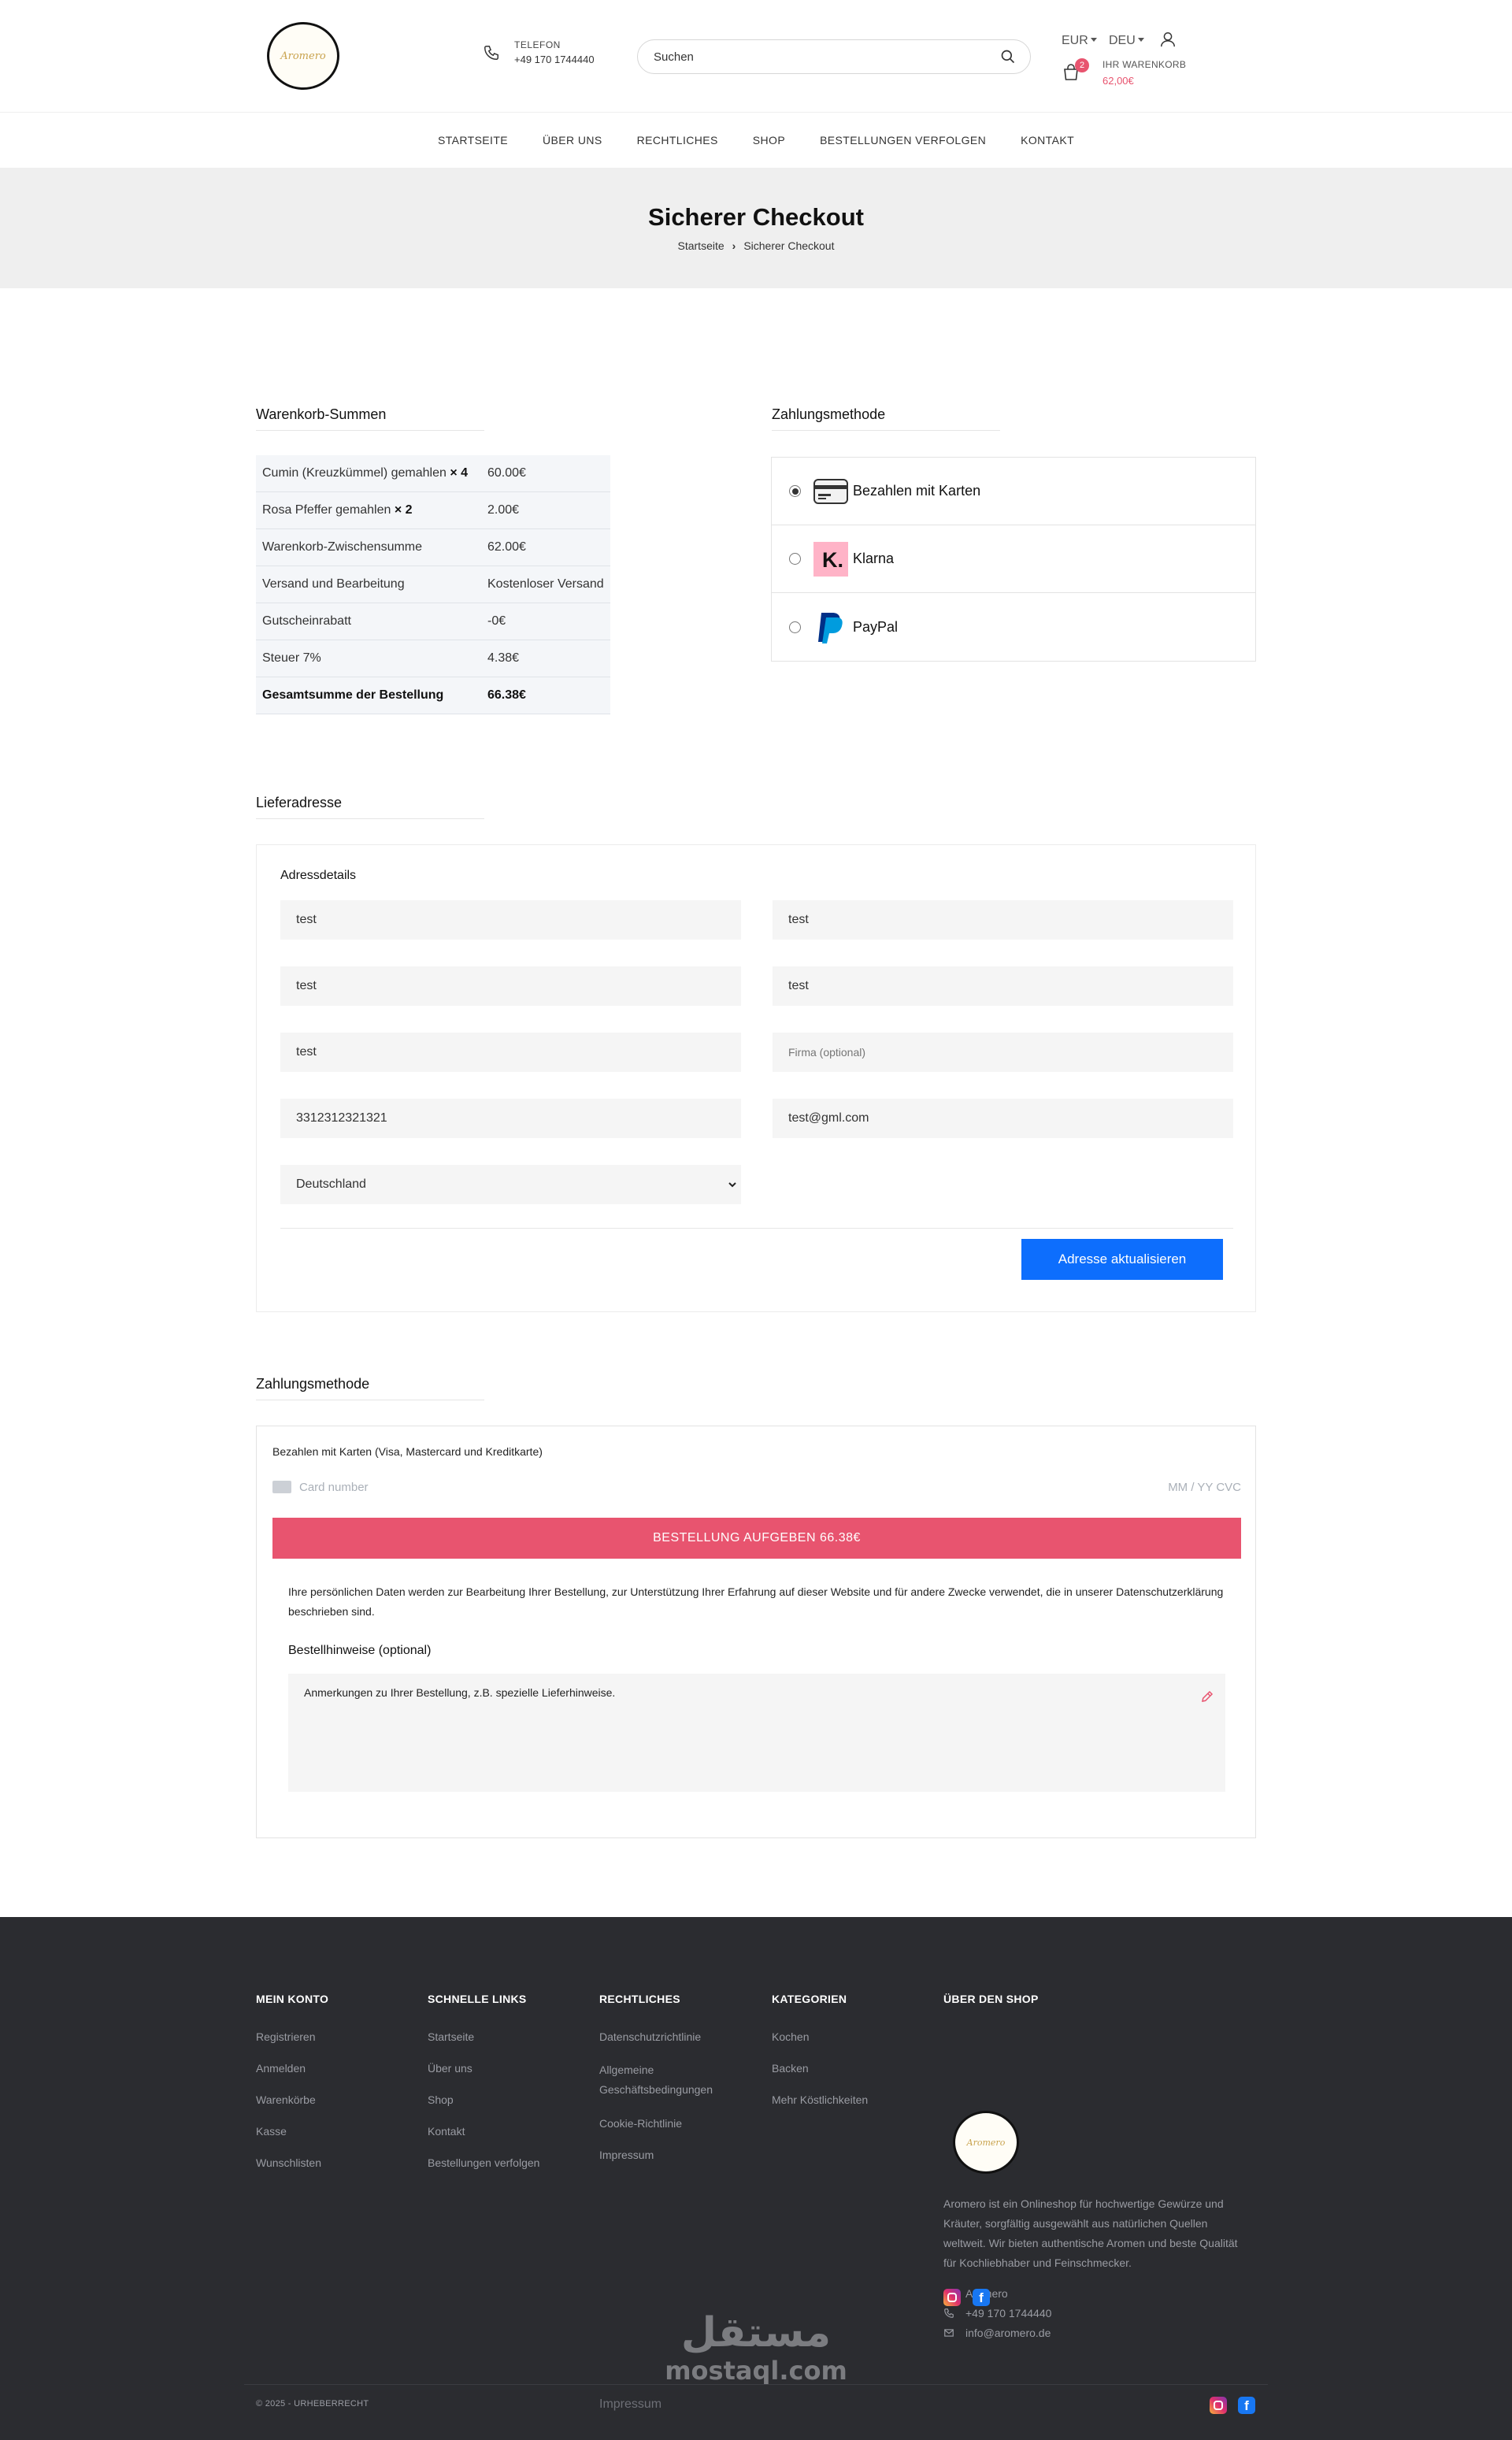 This screenshot has width=1512, height=2440. I want to click on watermark-arabic: مستقل, so click(756, 2333).